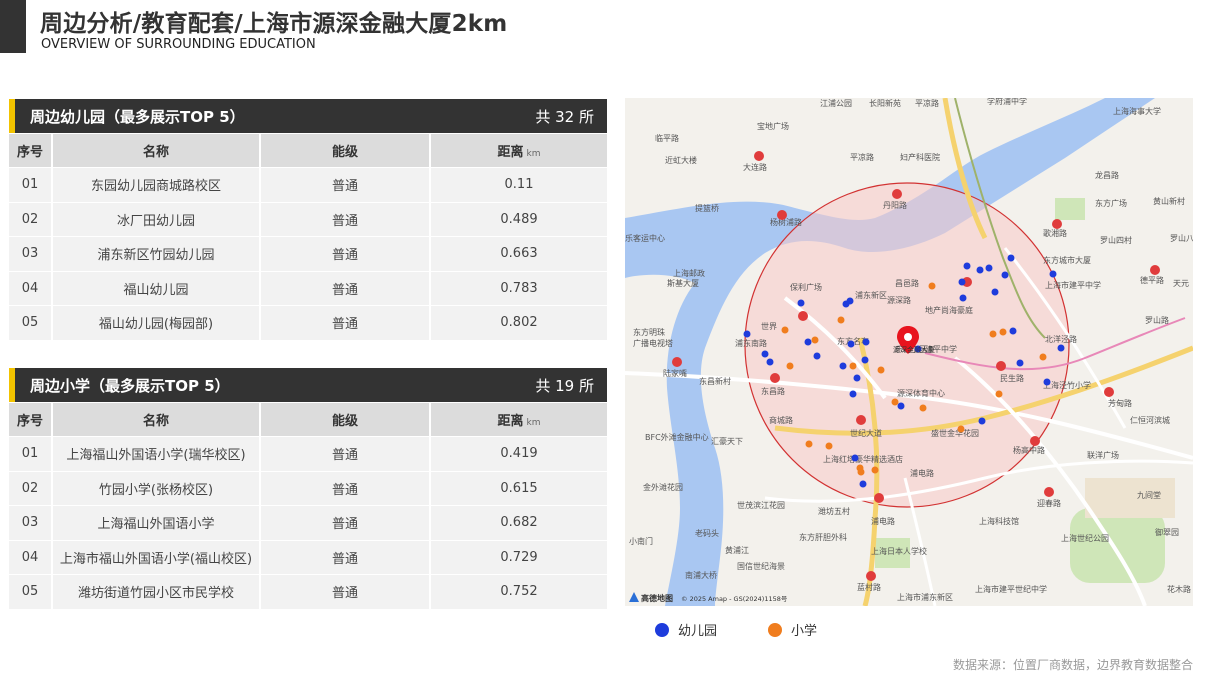 The width and height of the screenshot is (1205, 688). What do you see at coordinates (899, 300) in the screenshot?
I see `map-label: 源深路` at bounding box center [899, 300].